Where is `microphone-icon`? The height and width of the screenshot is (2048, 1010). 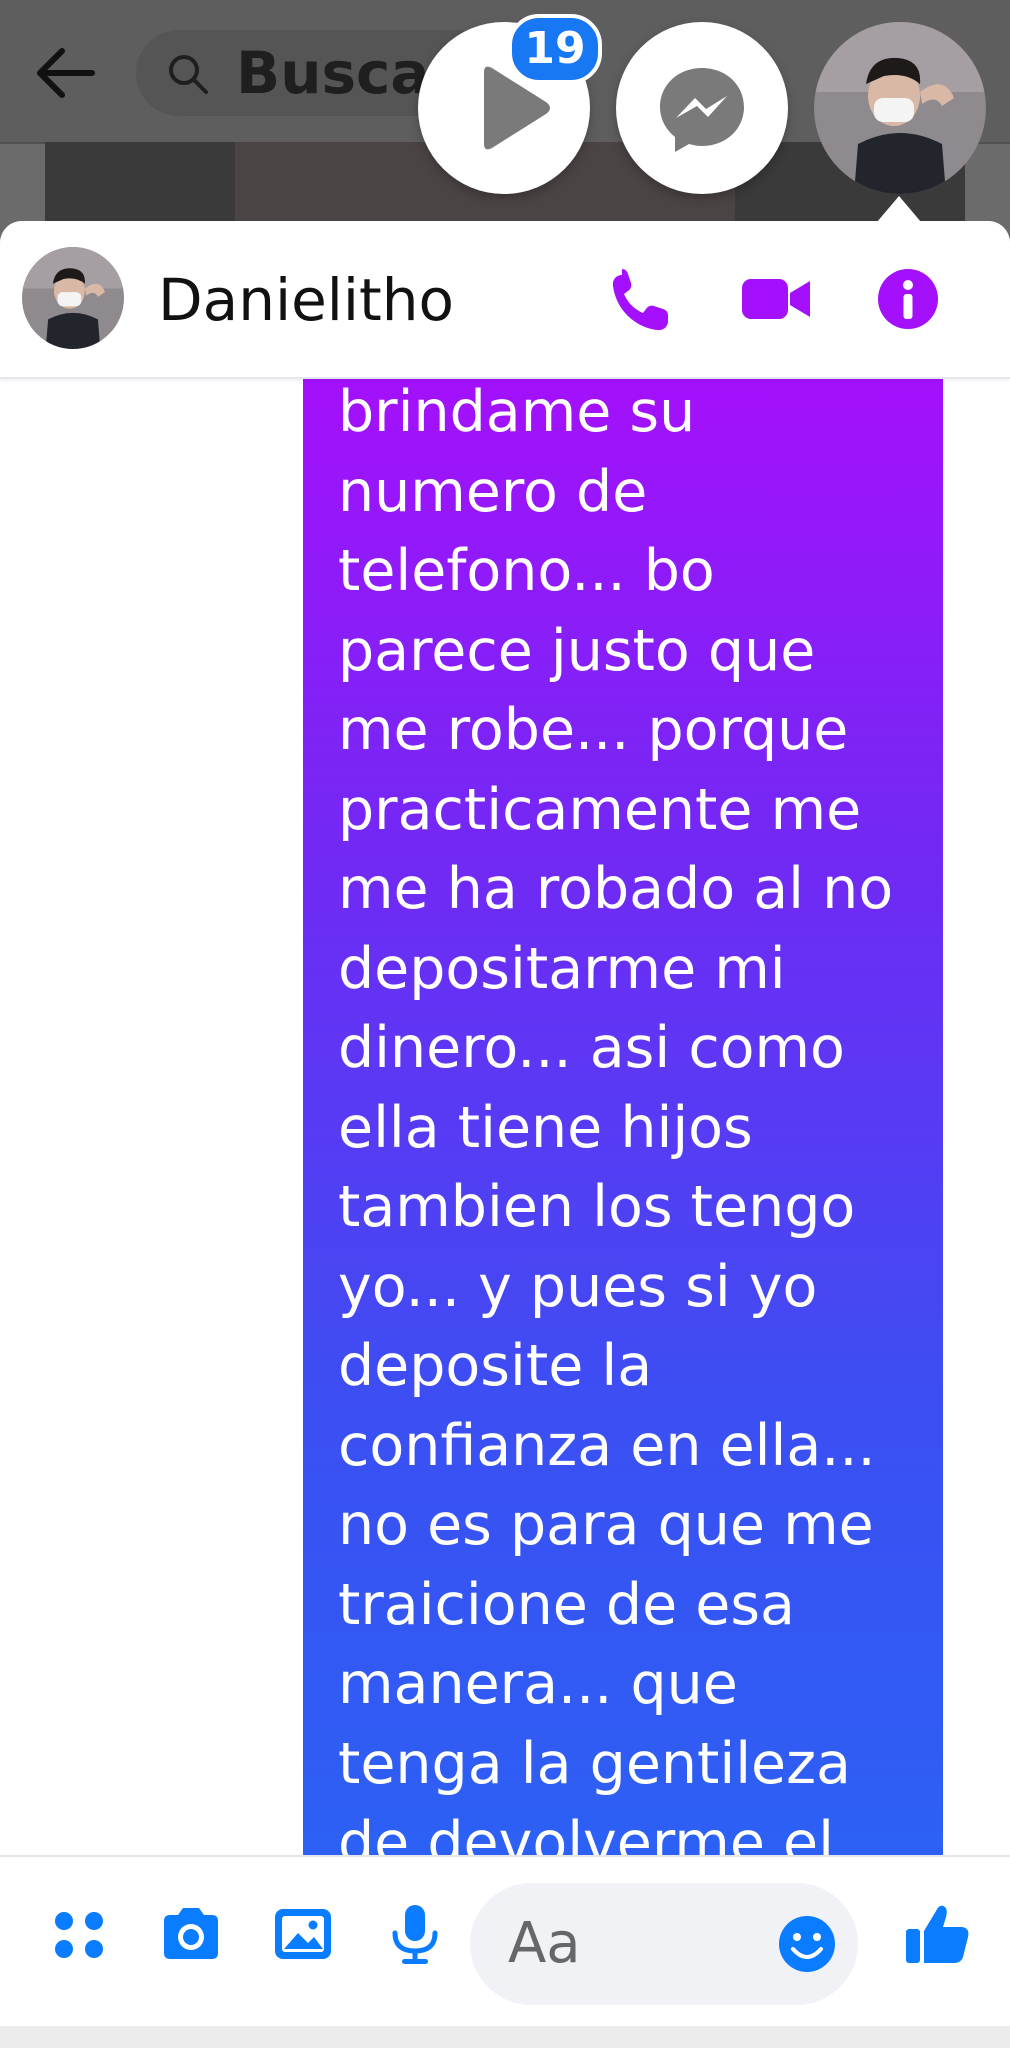
microphone-icon is located at coordinates (415, 1934).